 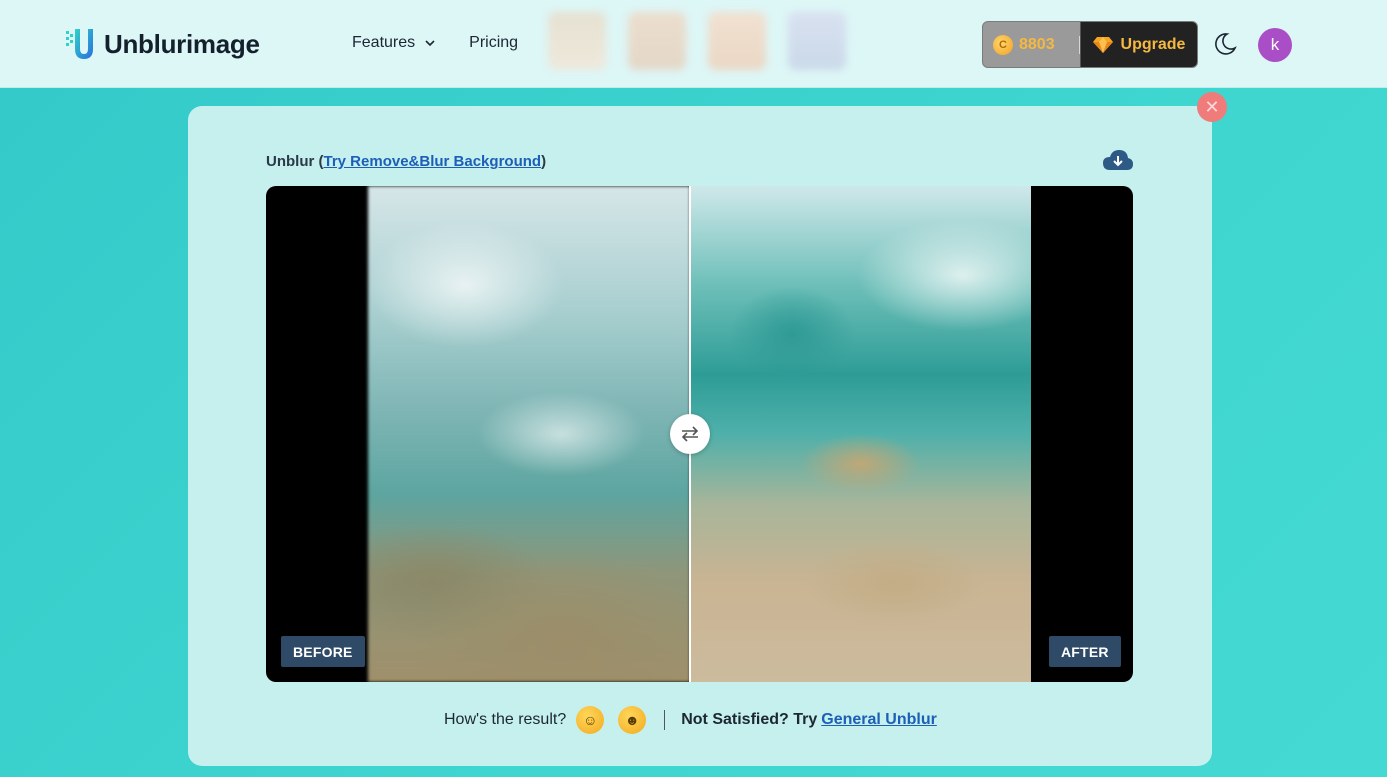 I want to click on relieved-face-icon: ☻, so click(x=632, y=720).